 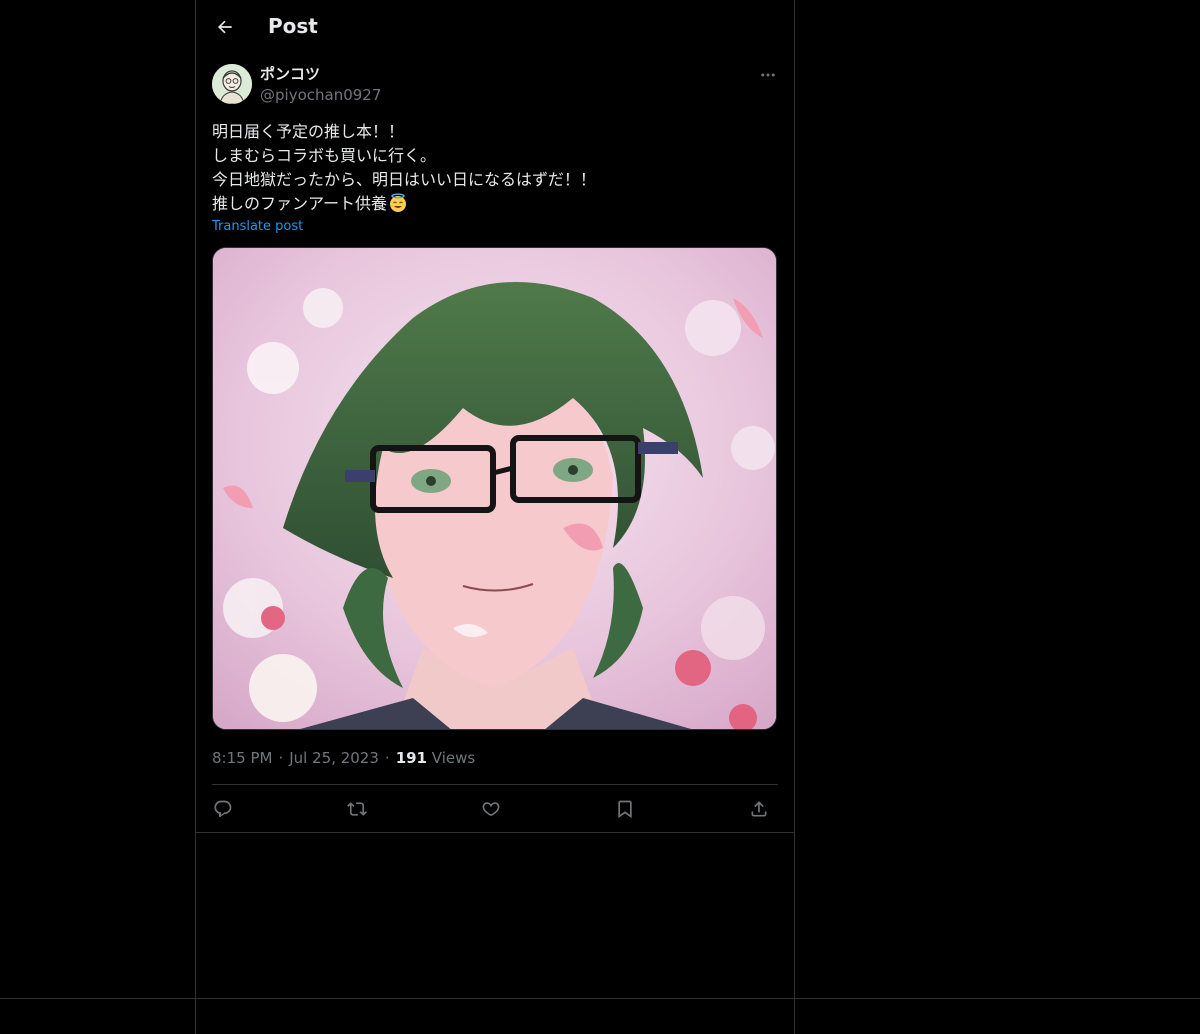 I want to click on repost-icon, so click(x=357, y=809).